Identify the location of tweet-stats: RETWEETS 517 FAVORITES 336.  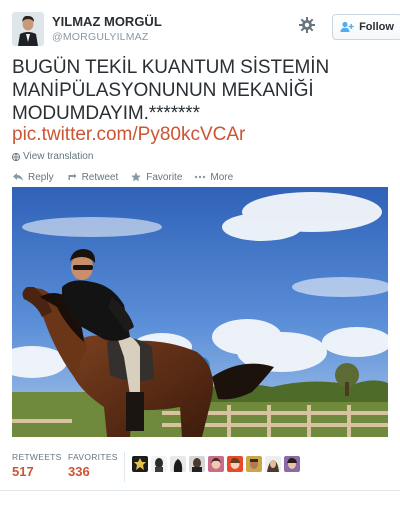
(200, 467).